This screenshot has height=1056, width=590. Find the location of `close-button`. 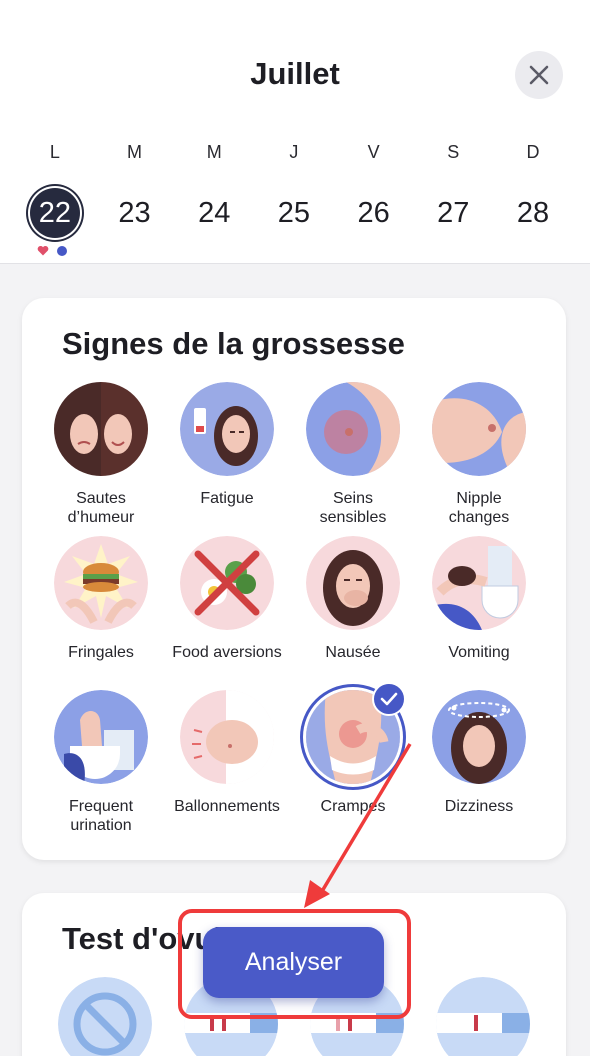

close-button is located at coordinates (539, 75).